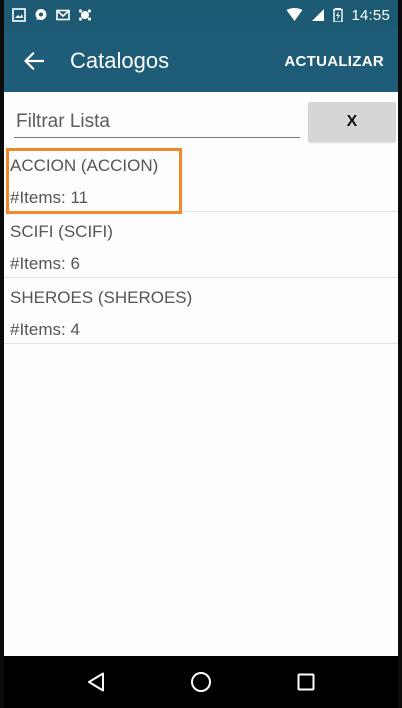 The height and width of the screenshot is (708, 402). I want to click on back-triangle-icon, so click(96, 682).